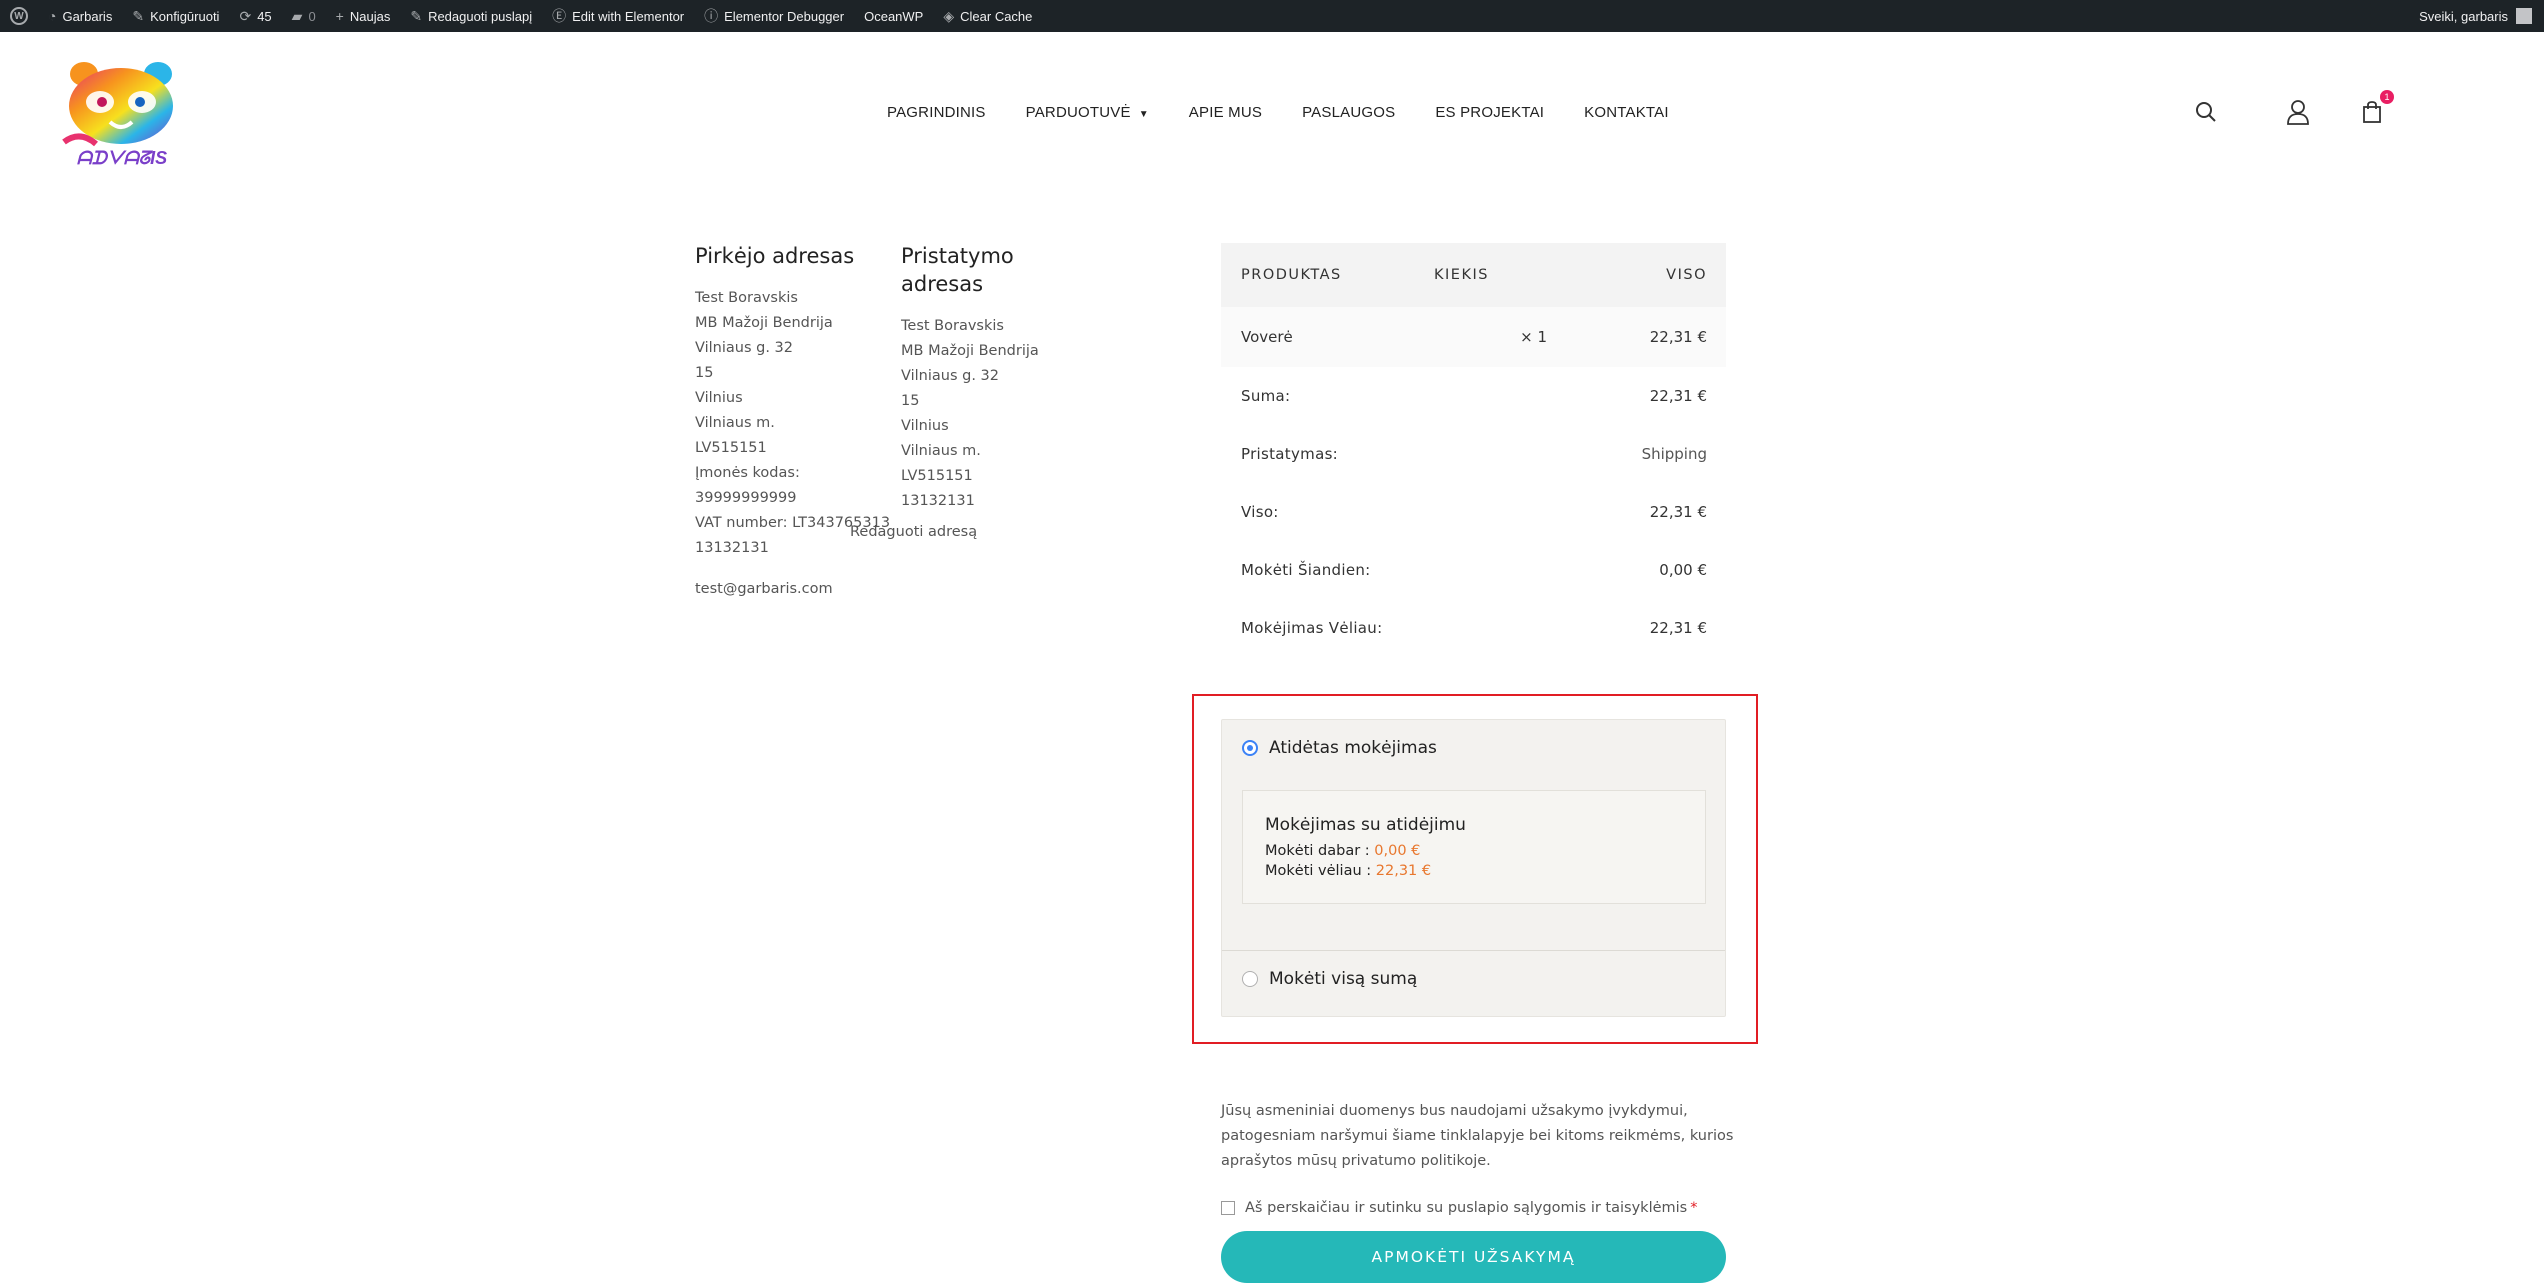 The height and width of the screenshot is (1284, 2544). I want to click on pay-later-label: Mokėjimas Vėliau:, so click(1312, 628).